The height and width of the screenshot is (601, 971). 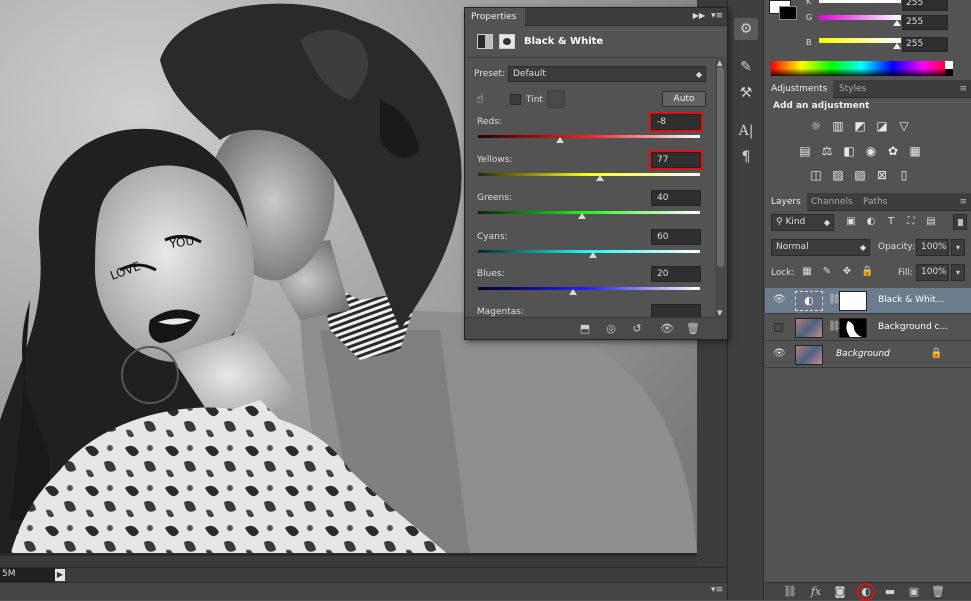 What do you see at coordinates (515, 99) in the screenshot?
I see `tint-checkbox` at bounding box center [515, 99].